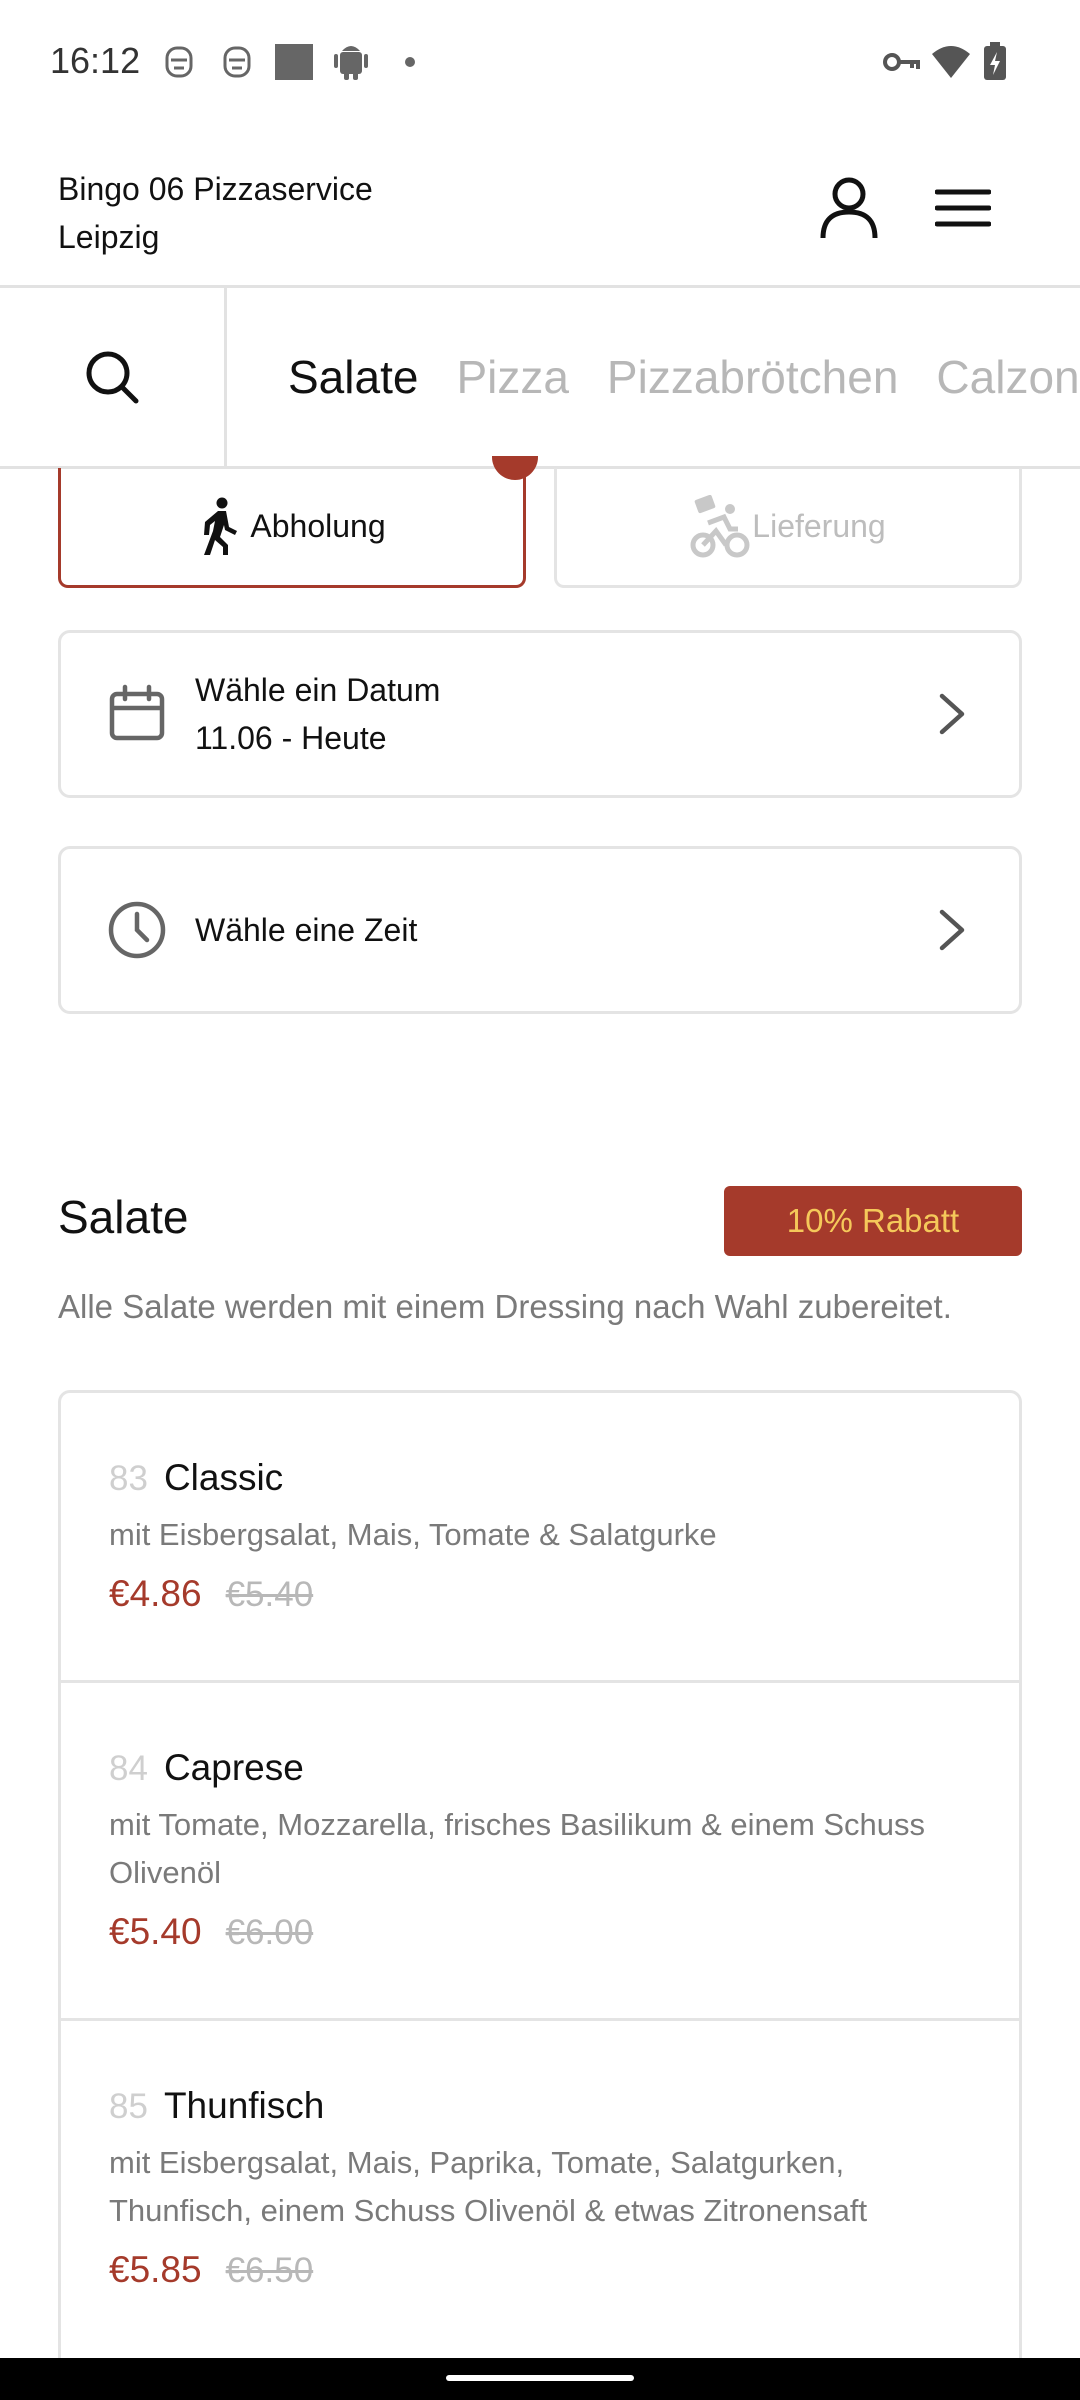 The width and height of the screenshot is (1080, 2400). Describe the element at coordinates (155, 1593) in the screenshot. I see `product-price: €4.86` at that location.